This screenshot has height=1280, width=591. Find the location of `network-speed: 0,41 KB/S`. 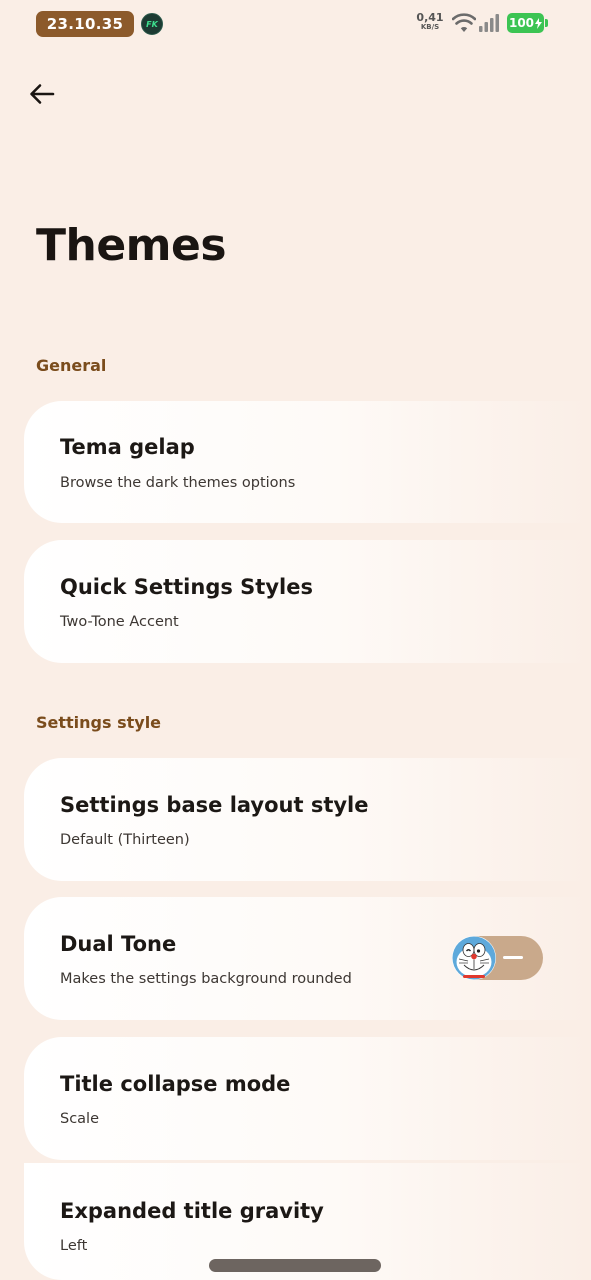

network-speed: 0,41 KB/S is located at coordinates (430, 21).